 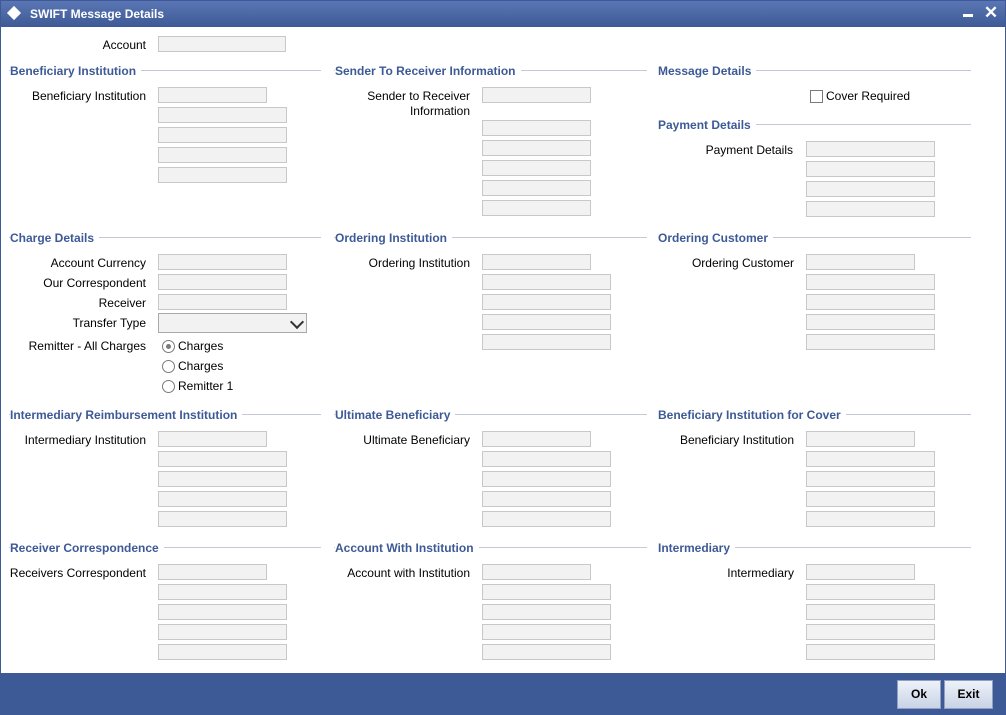 What do you see at coordinates (222, 262) in the screenshot?
I see `account-currency-input` at bounding box center [222, 262].